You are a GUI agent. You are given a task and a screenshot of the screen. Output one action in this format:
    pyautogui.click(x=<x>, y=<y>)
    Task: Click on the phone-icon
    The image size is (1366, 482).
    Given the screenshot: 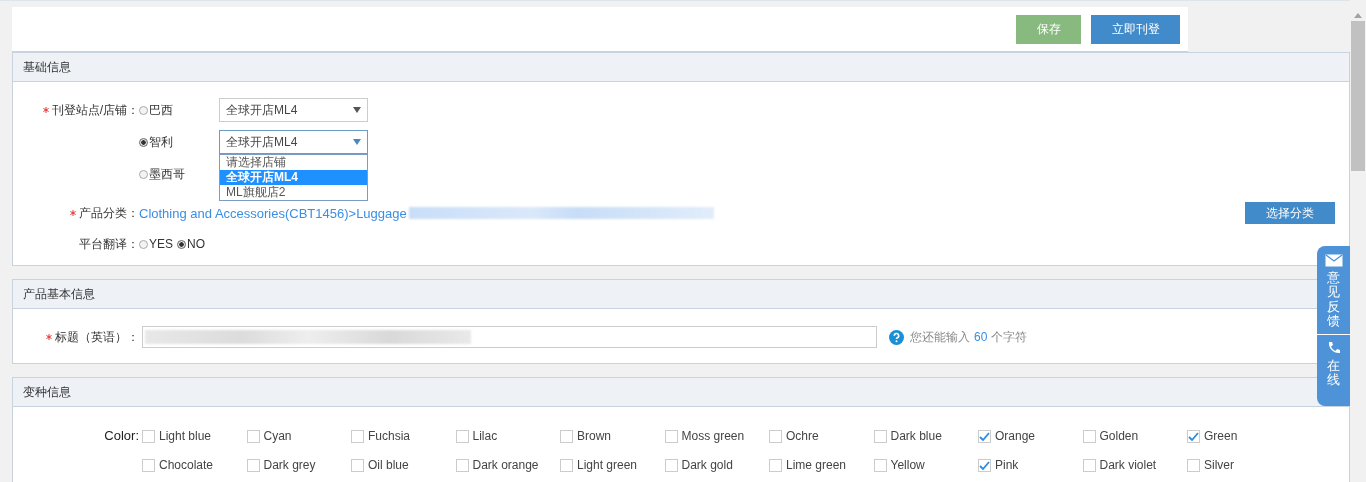 What is the action you would take?
    pyautogui.click(x=1333, y=348)
    